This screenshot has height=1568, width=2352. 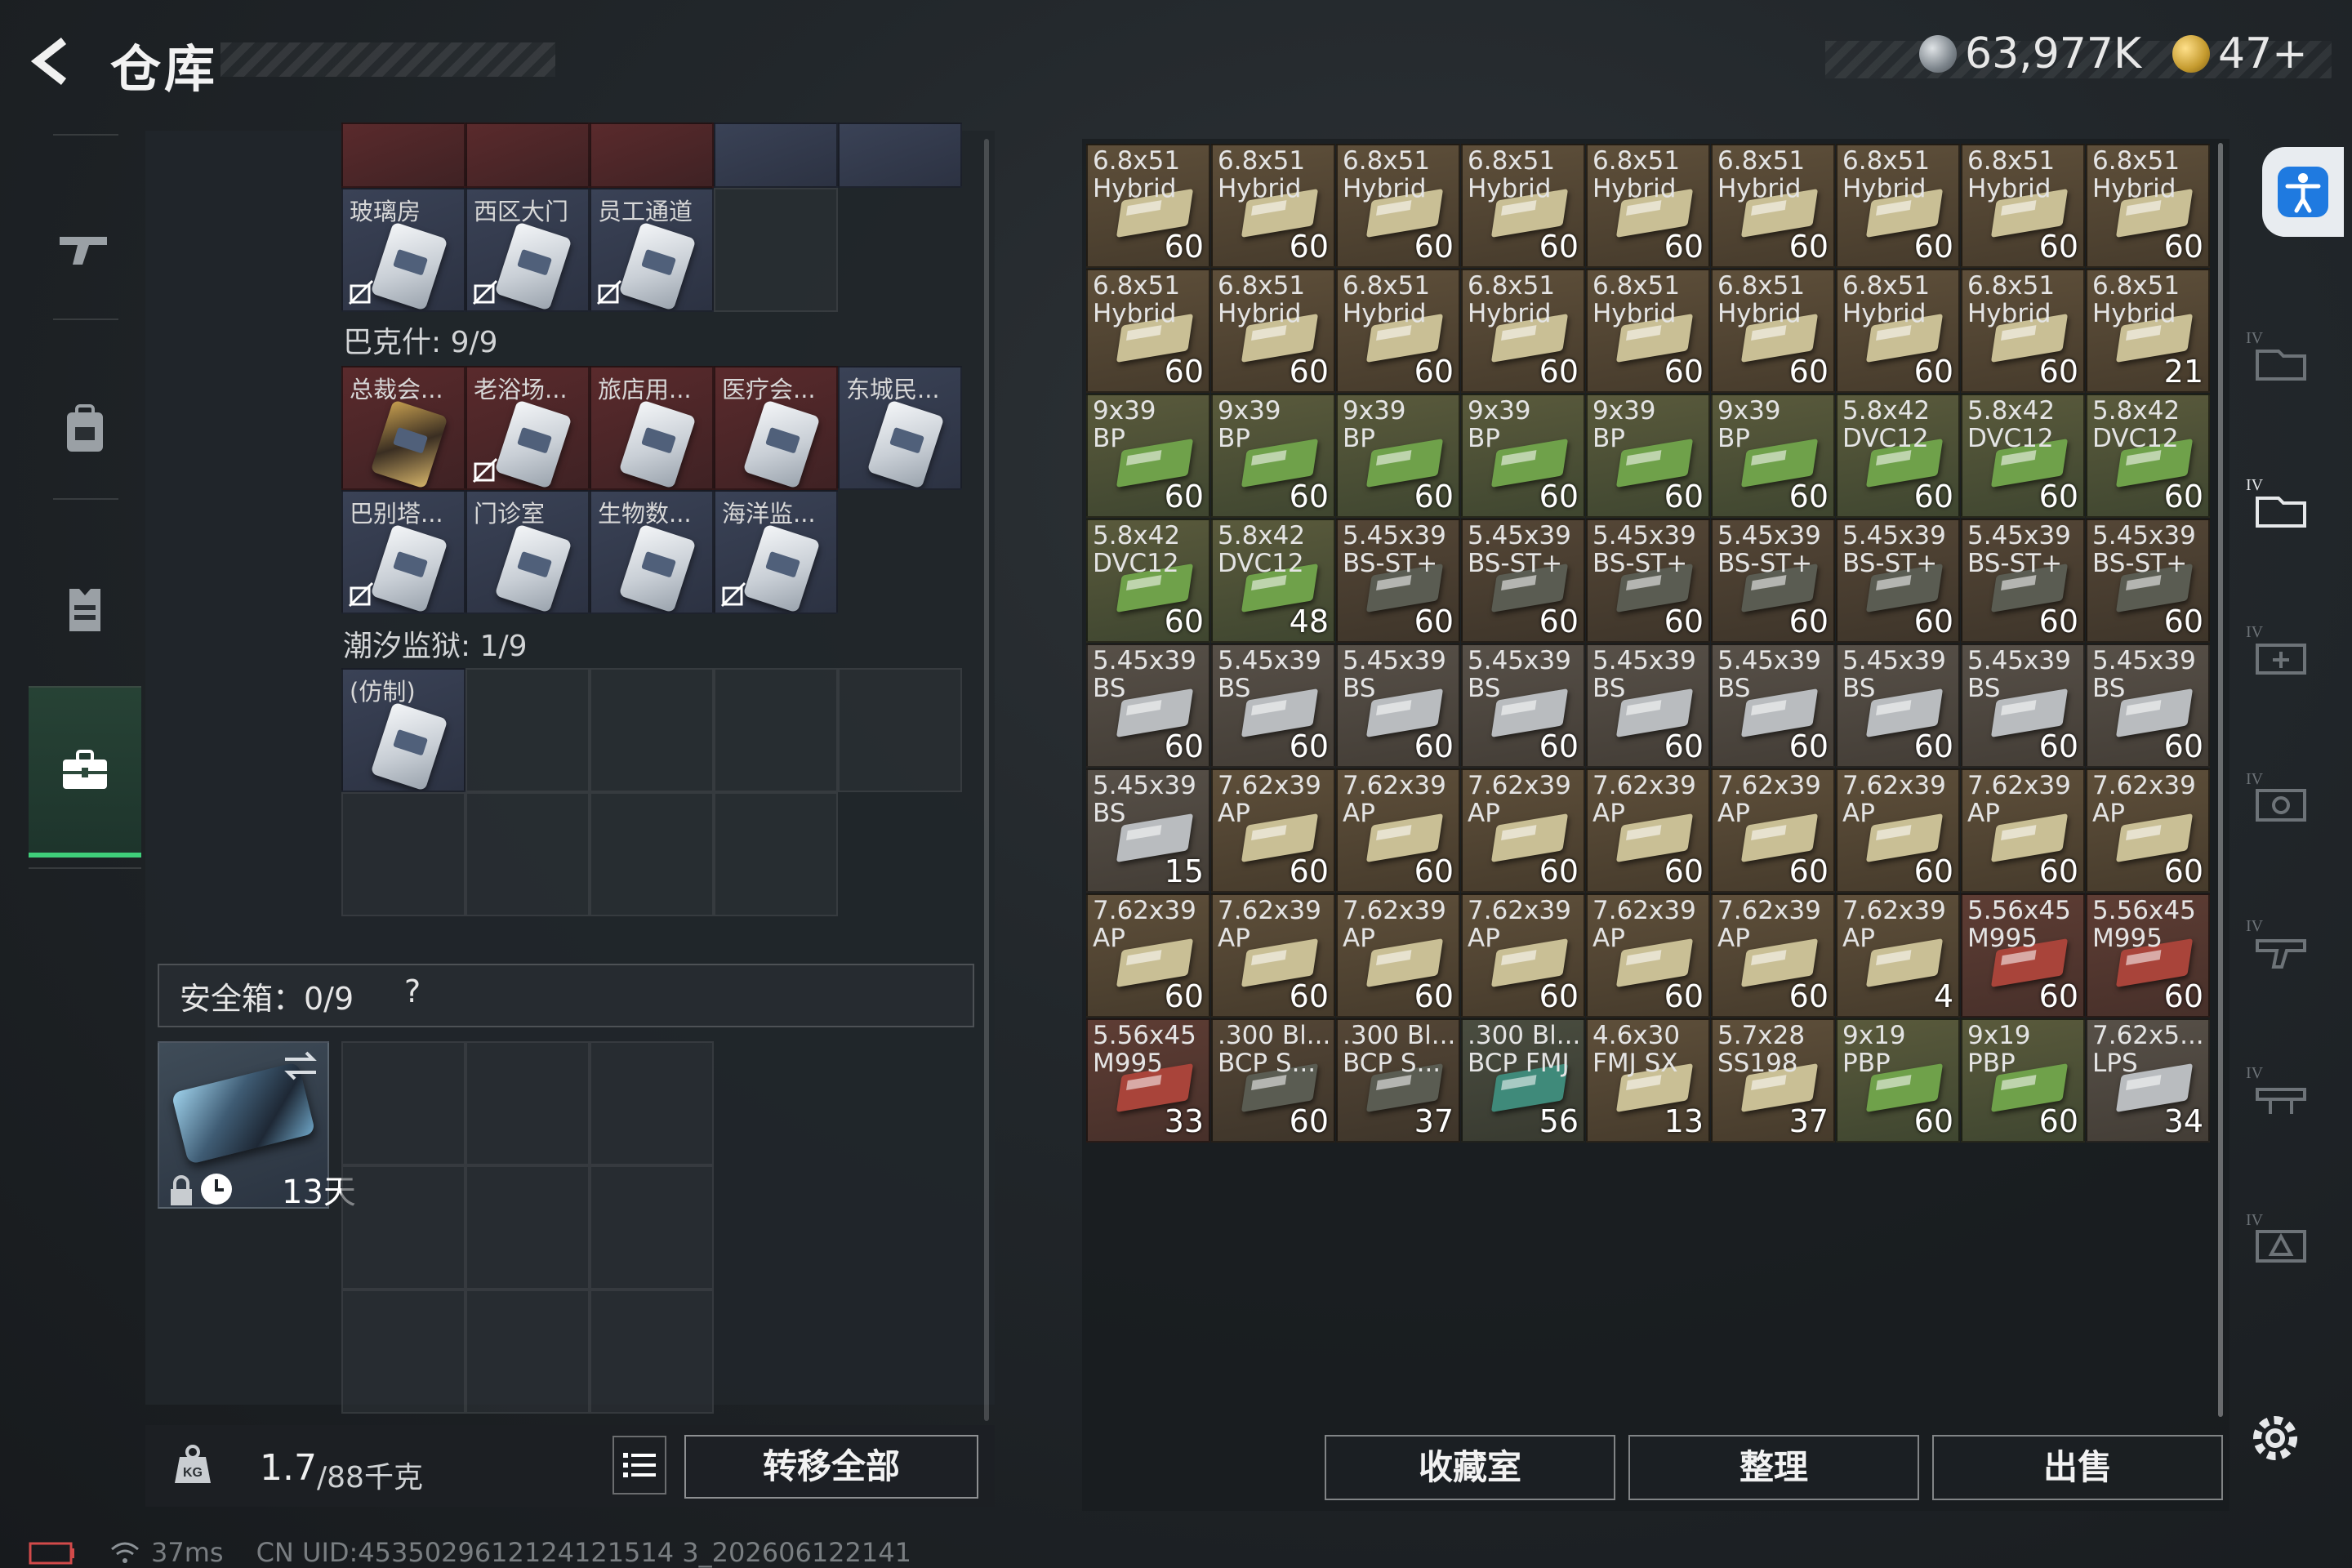 What do you see at coordinates (1398, 1080) in the screenshot?
I see `ammo-stack: .300 Bl... BCP S... 37` at bounding box center [1398, 1080].